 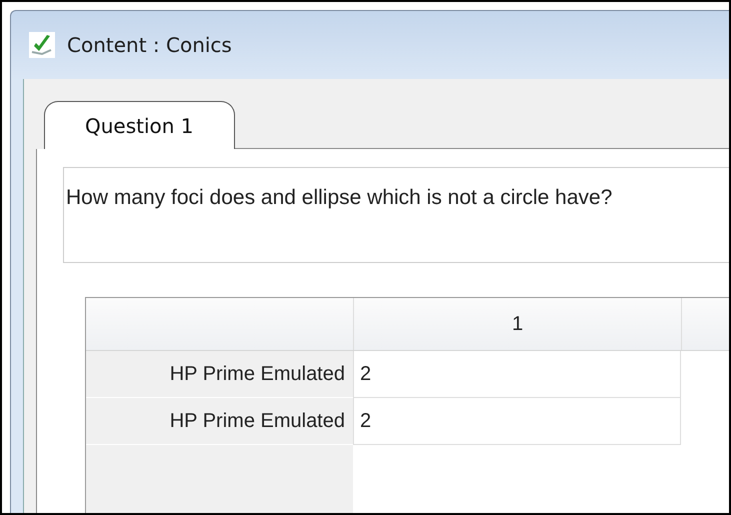 I want to click on question-tab: Question 1, so click(x=139, y=125).